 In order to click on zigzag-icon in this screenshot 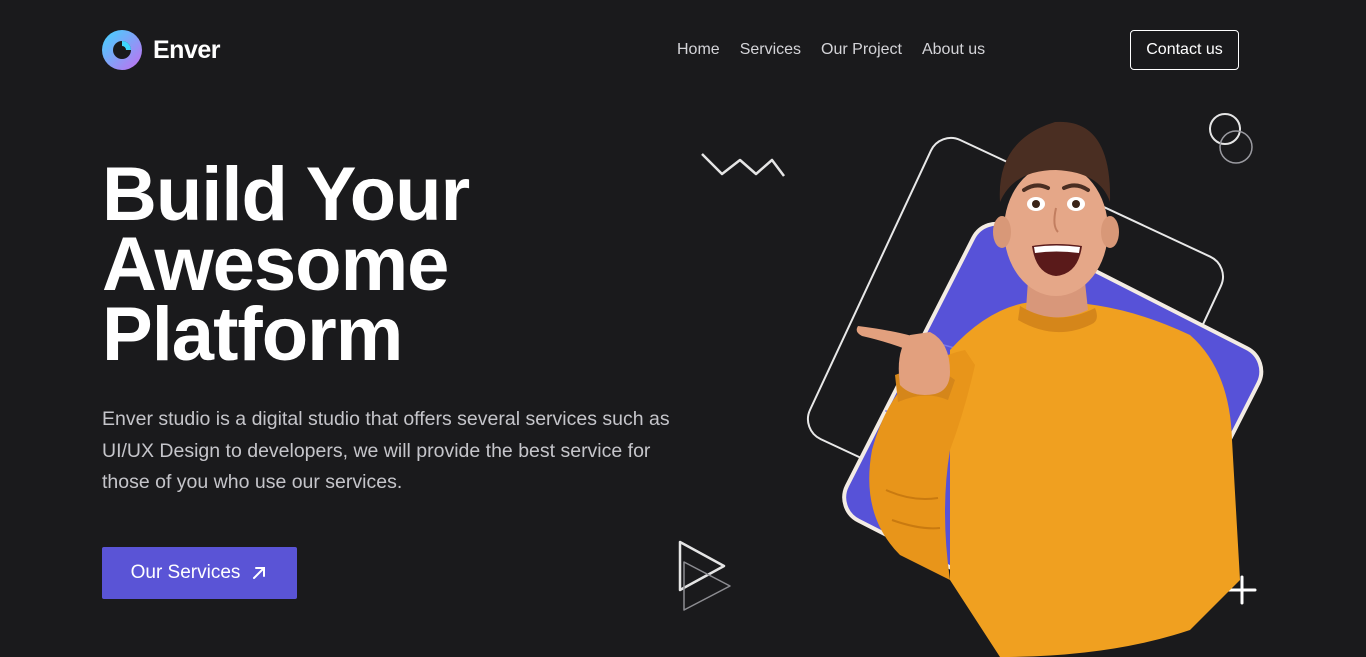, I will do `click(743, 165)`.